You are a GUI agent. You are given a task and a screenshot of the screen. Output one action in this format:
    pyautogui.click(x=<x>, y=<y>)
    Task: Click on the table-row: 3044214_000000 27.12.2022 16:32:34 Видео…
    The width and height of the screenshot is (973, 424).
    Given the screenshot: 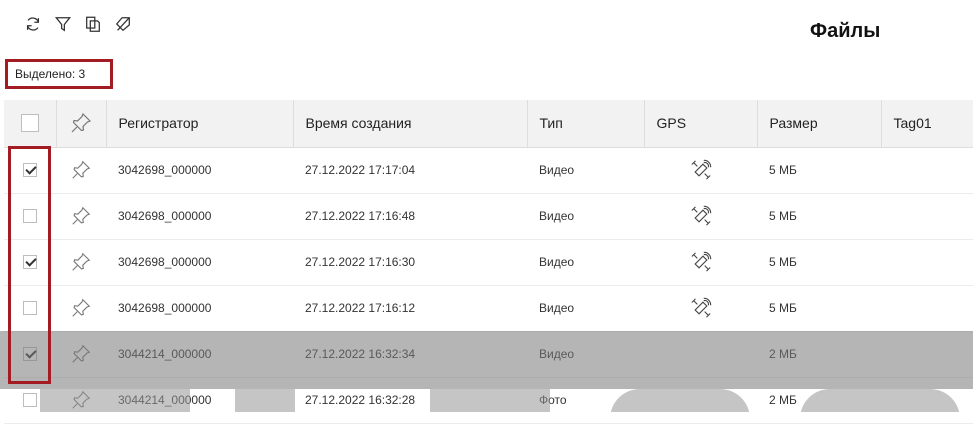 What is the action you would take?
    pyautogui.click(x=488, y=354)
    